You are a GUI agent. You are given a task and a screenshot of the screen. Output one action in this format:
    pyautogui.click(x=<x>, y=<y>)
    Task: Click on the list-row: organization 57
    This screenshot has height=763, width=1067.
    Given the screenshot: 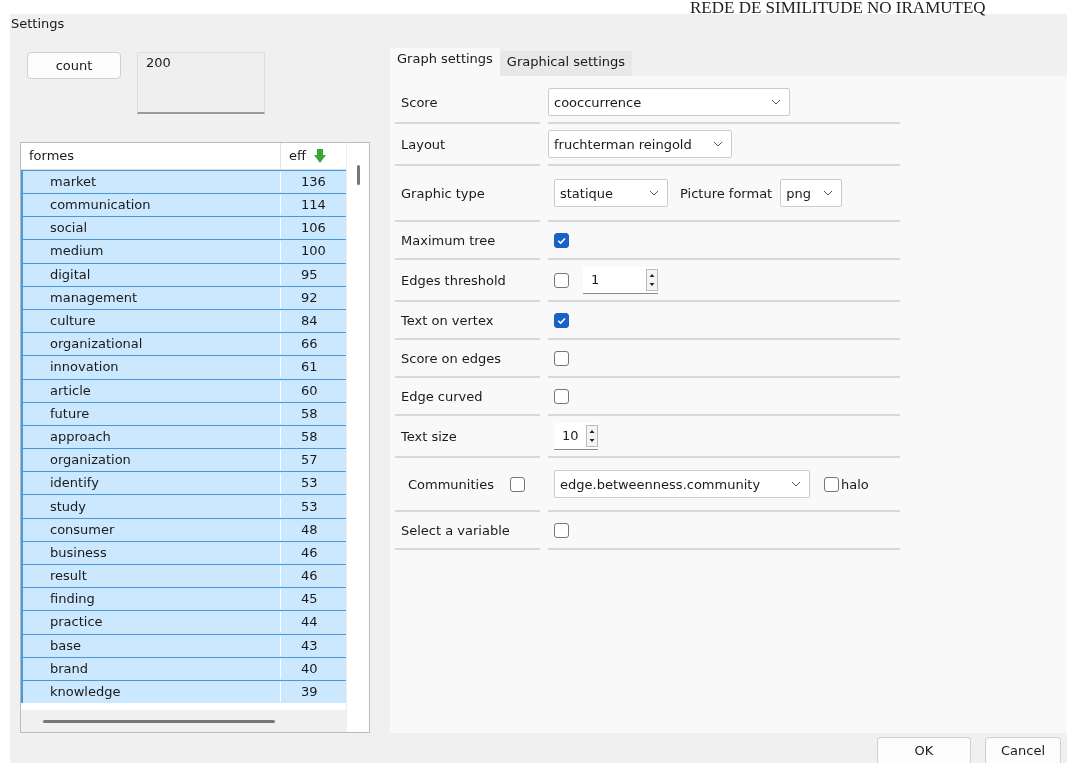 What is the action you would take?
    pyautogui.click(x=183, y=460)
    